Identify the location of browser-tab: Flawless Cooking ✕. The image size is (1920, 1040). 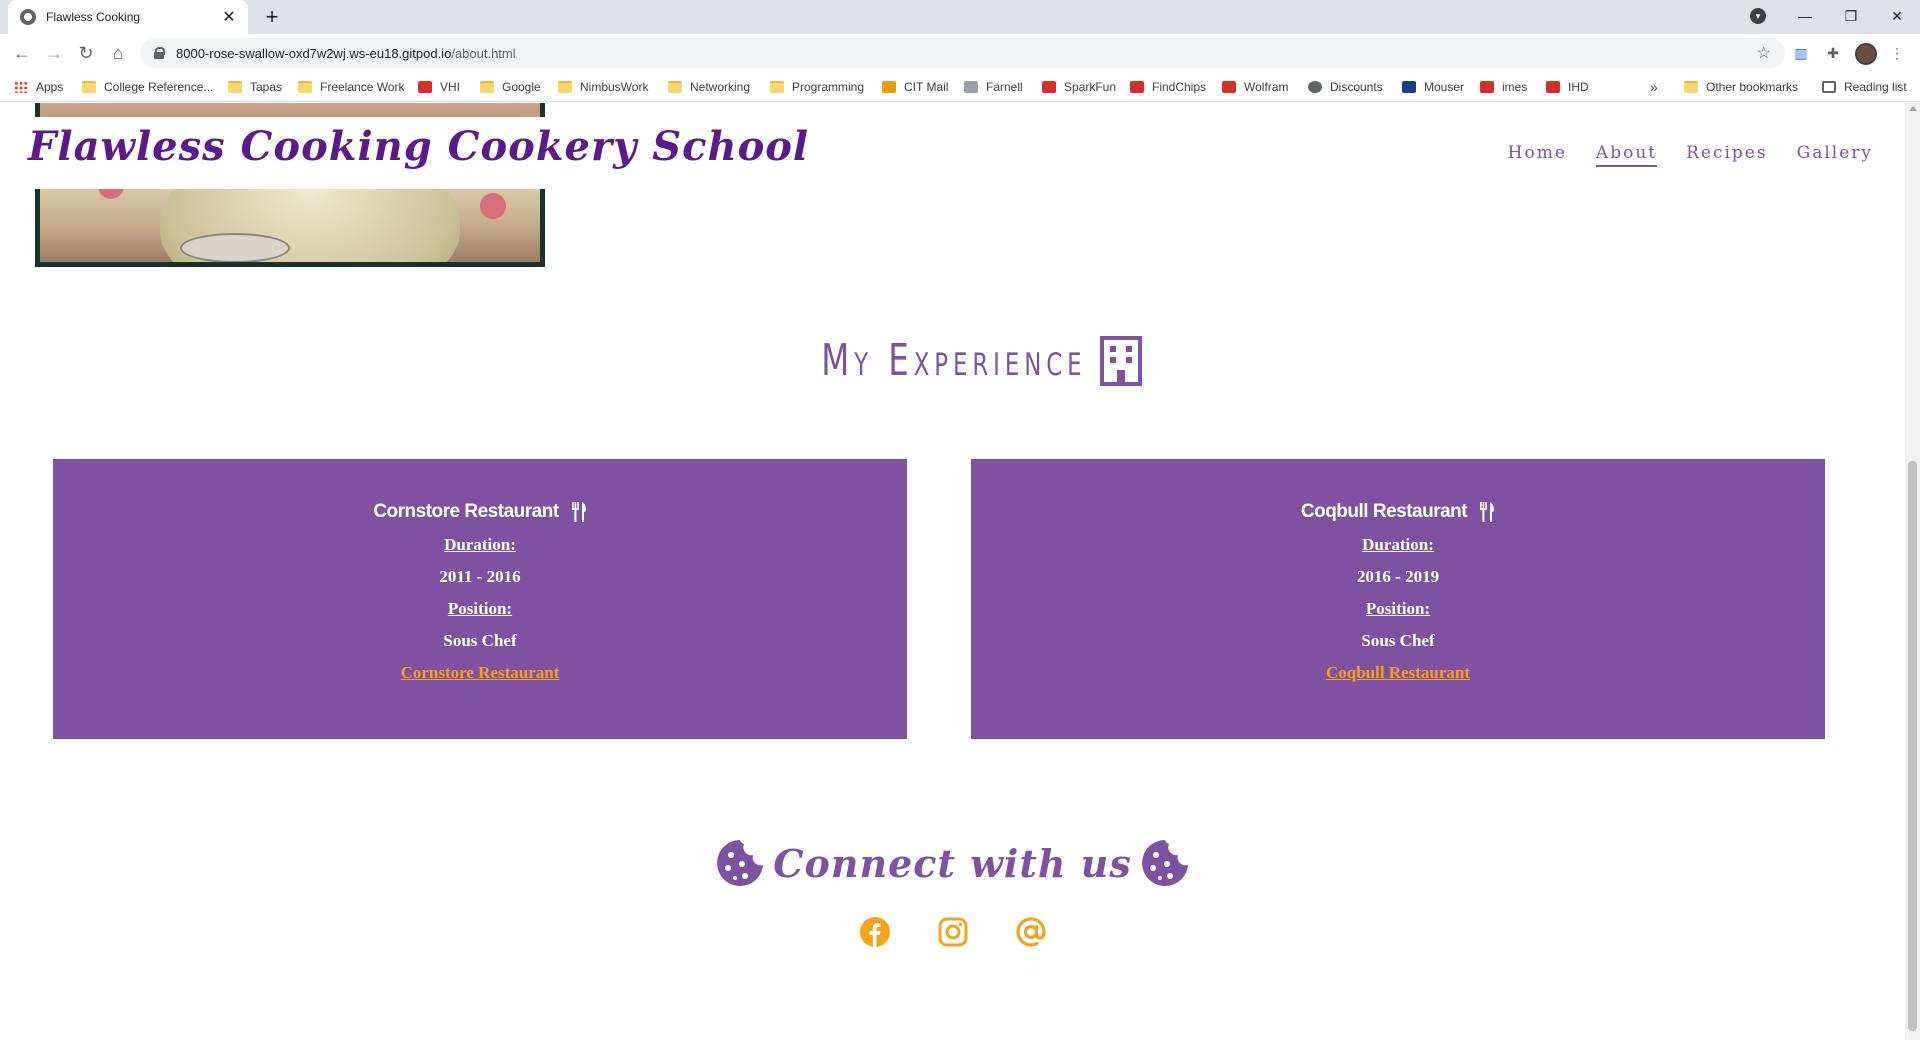
(128, 17).